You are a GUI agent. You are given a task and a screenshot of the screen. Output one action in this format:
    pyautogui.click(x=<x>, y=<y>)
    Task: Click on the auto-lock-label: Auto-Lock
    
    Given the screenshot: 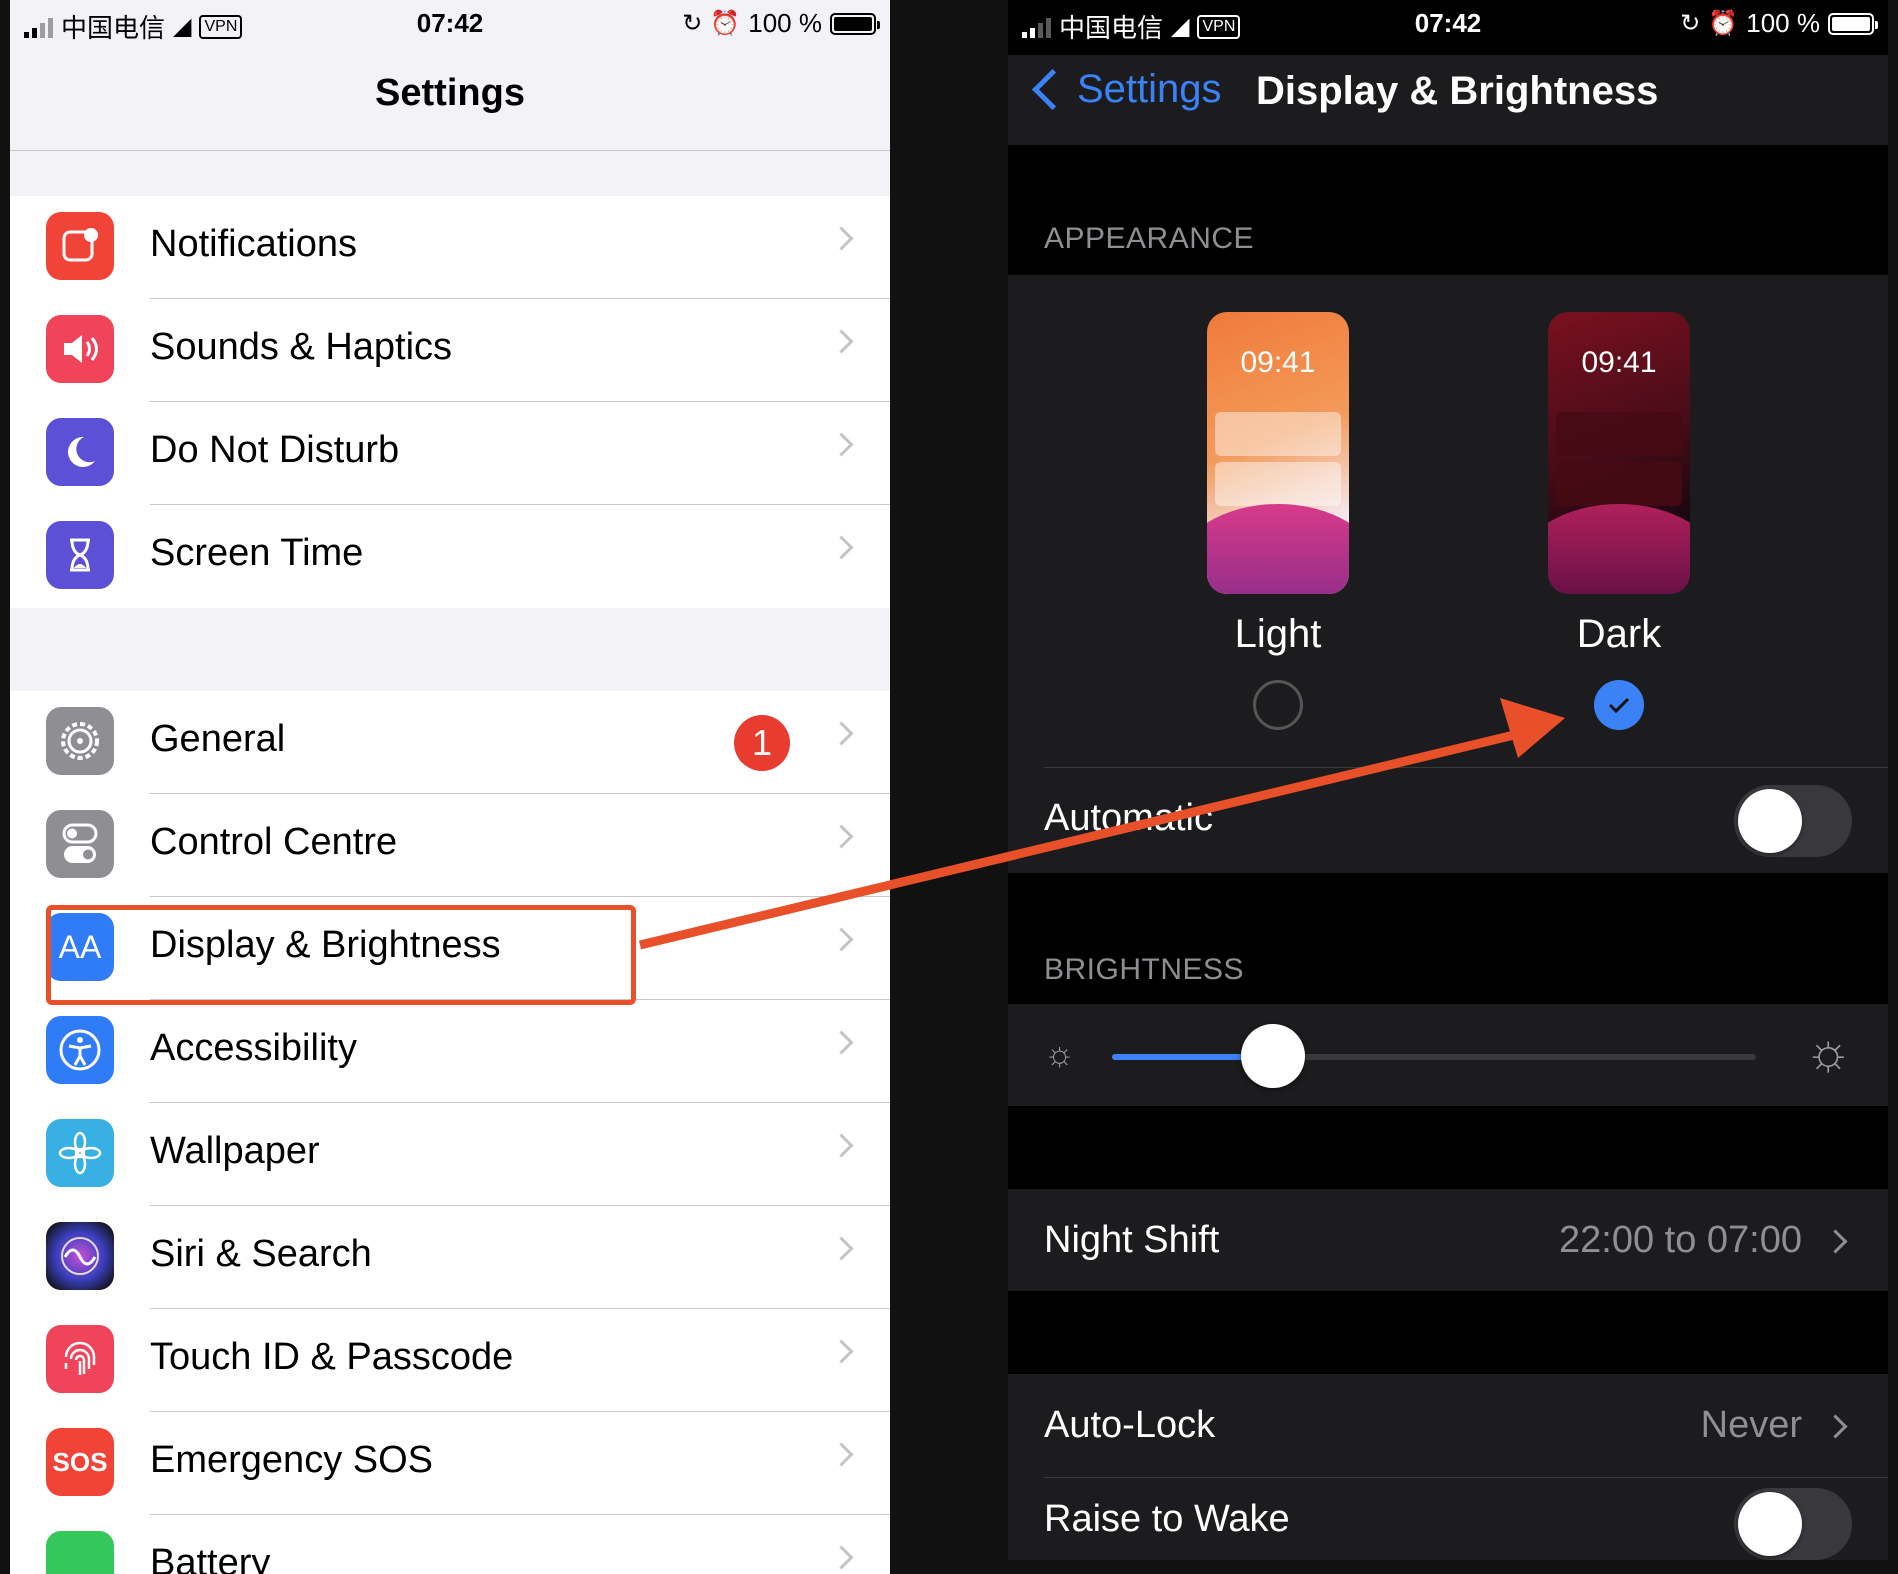 What is the action you would take?
    pyautogui.click(x=1130, y=1425)
    